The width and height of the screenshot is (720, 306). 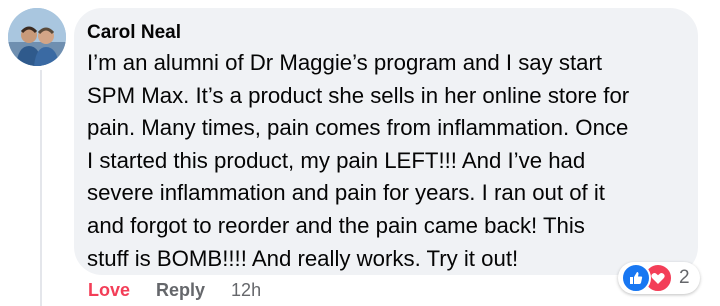 I want to click on like-icon, so click(x=636, y=278).